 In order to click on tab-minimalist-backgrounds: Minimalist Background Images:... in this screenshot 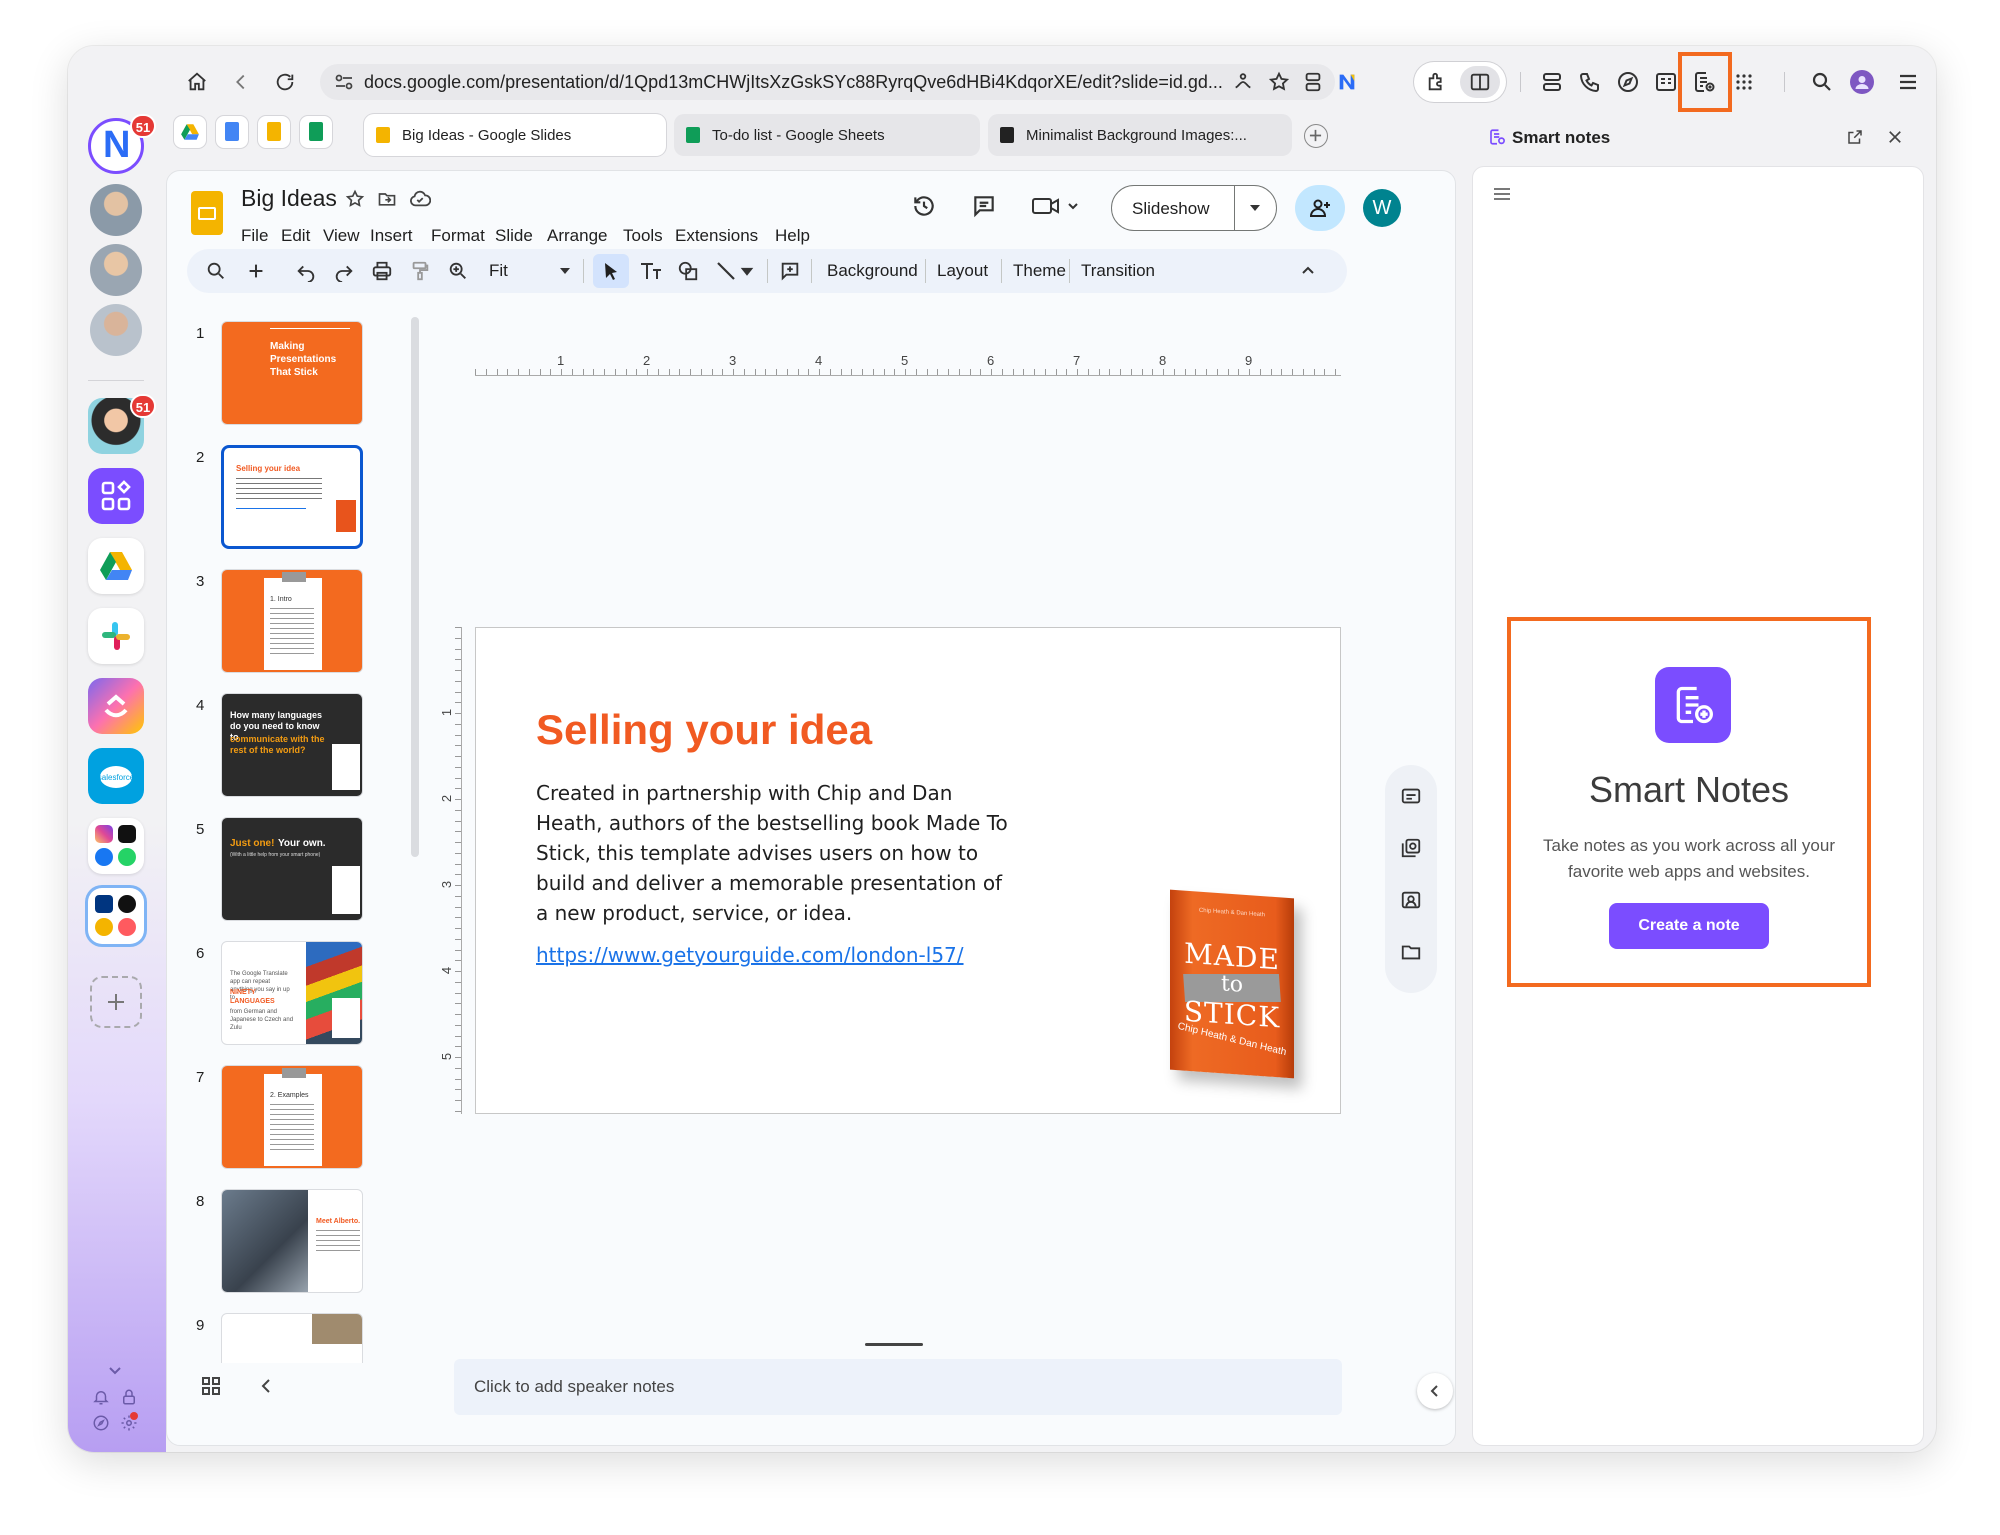, I will do `click(1140, 135)`.